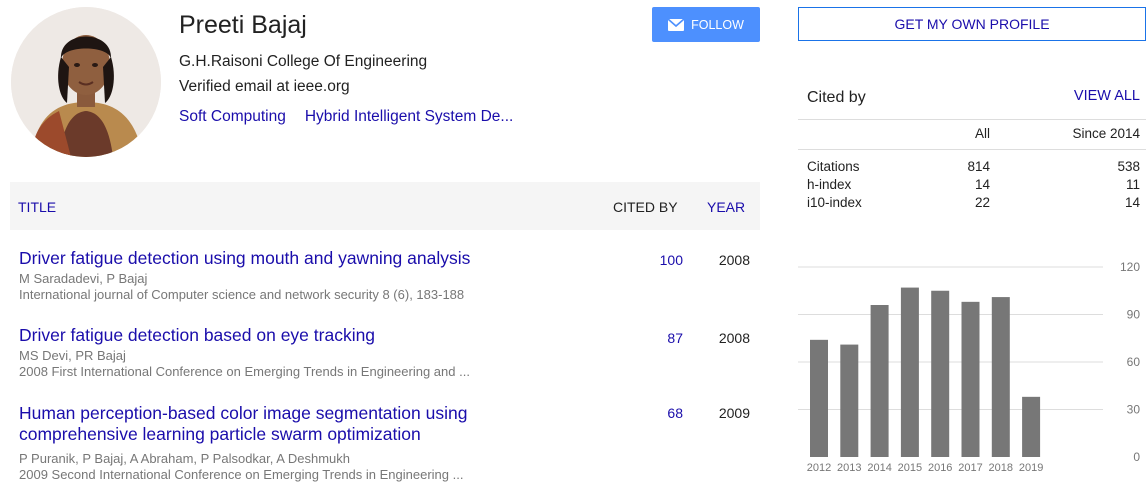 The height and width of the screenshot is (488, 1146). I want to click on get-my-own-profile-button: GET MY OWN PROFILE, so click(972, 24).